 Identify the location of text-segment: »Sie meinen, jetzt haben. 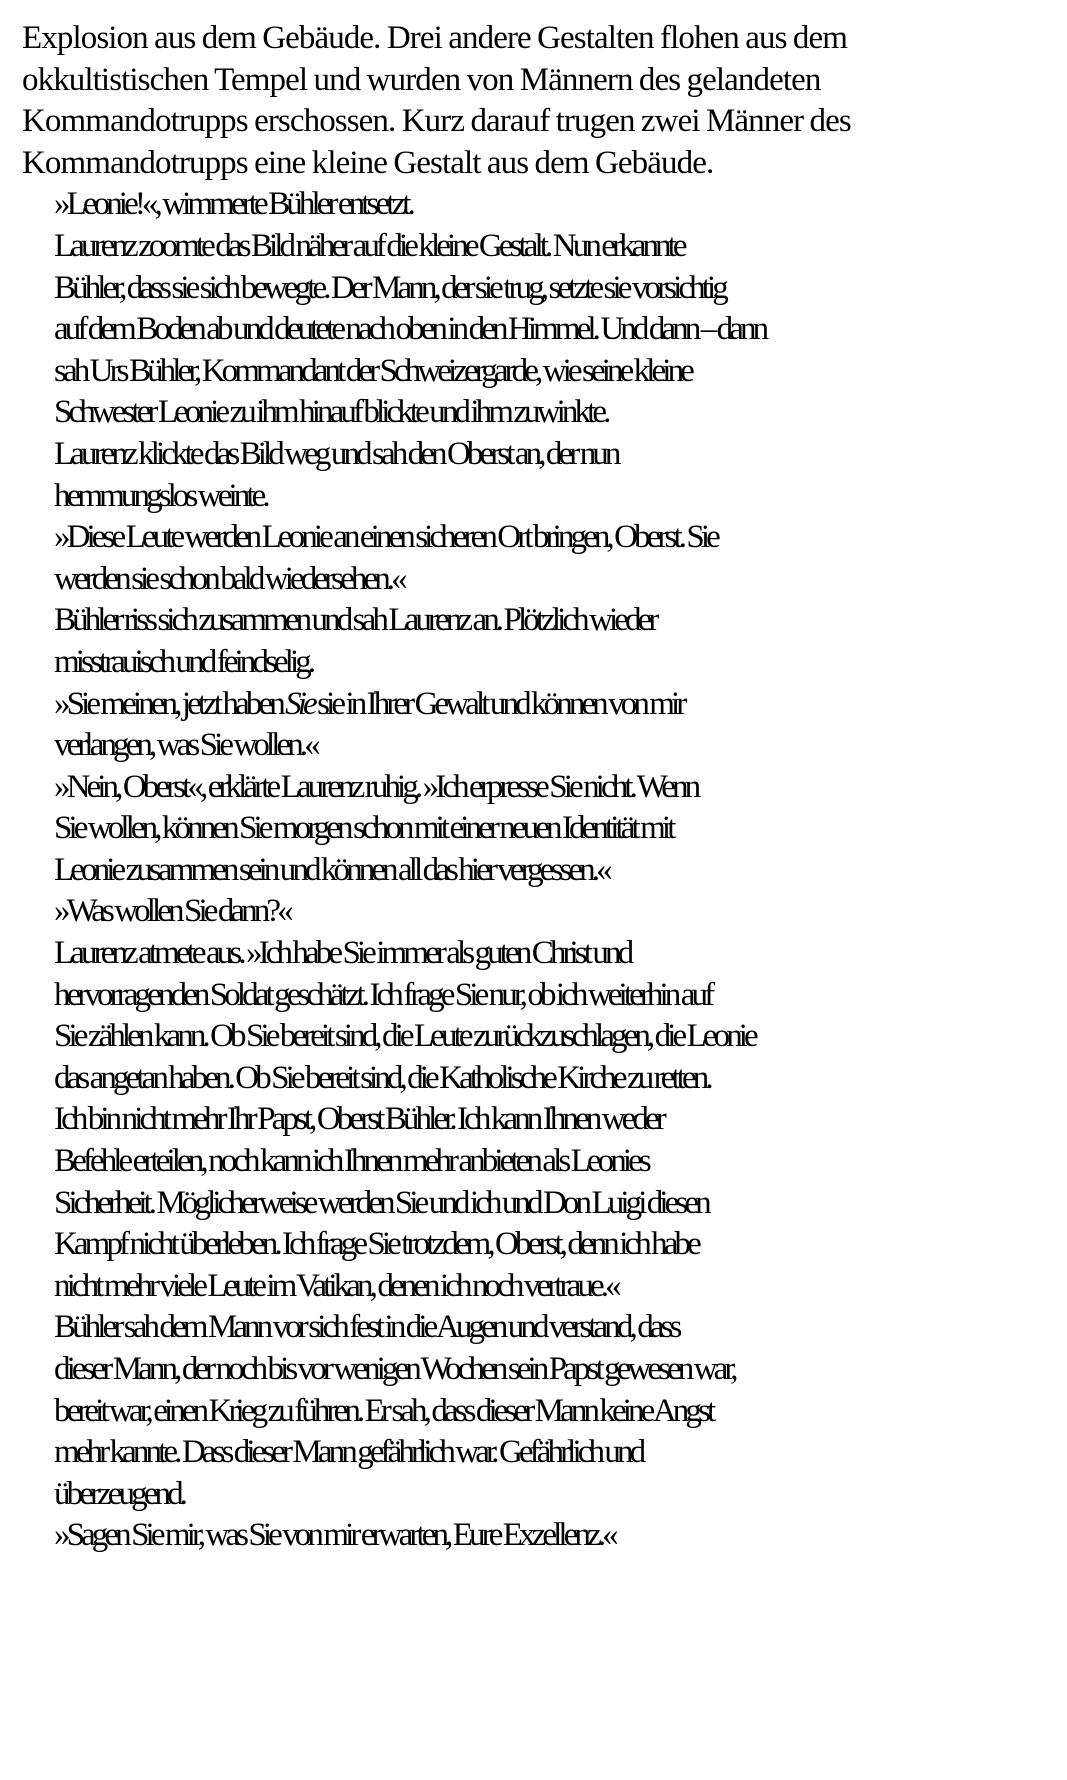
(170, 703).